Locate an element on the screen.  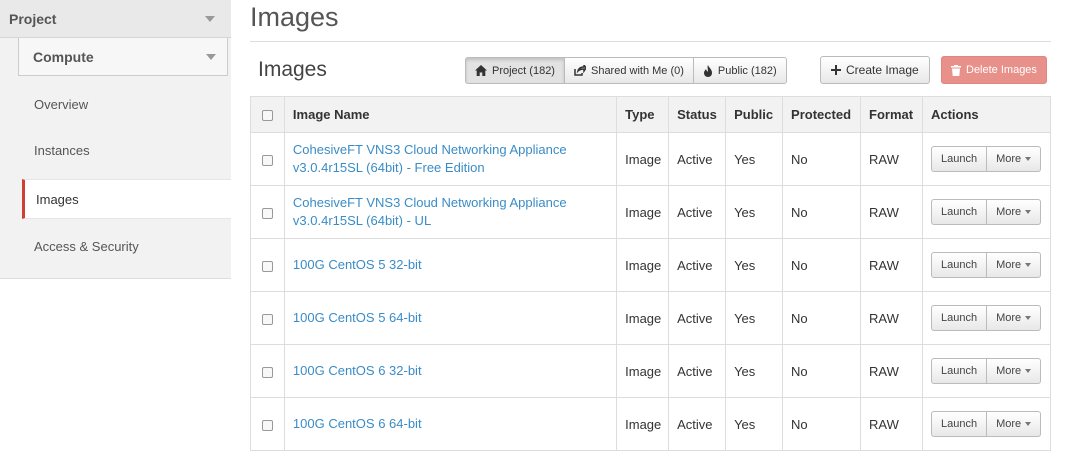
header-status: Status is located at coordinates (697, 114).